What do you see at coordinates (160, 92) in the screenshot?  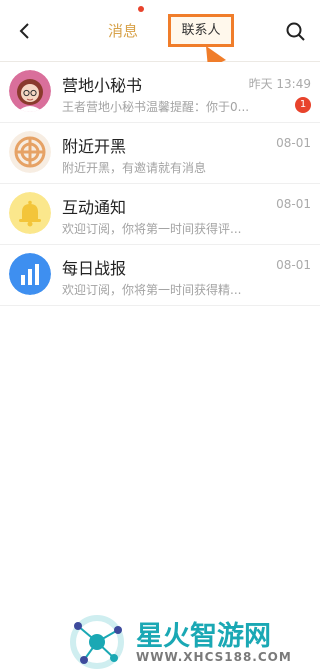 I see `list-item-assistant: 营地小秘书 王者营地小秘书温馨提醒：你于0... 昨天 13:49 1` at bounding box center [160, 92].